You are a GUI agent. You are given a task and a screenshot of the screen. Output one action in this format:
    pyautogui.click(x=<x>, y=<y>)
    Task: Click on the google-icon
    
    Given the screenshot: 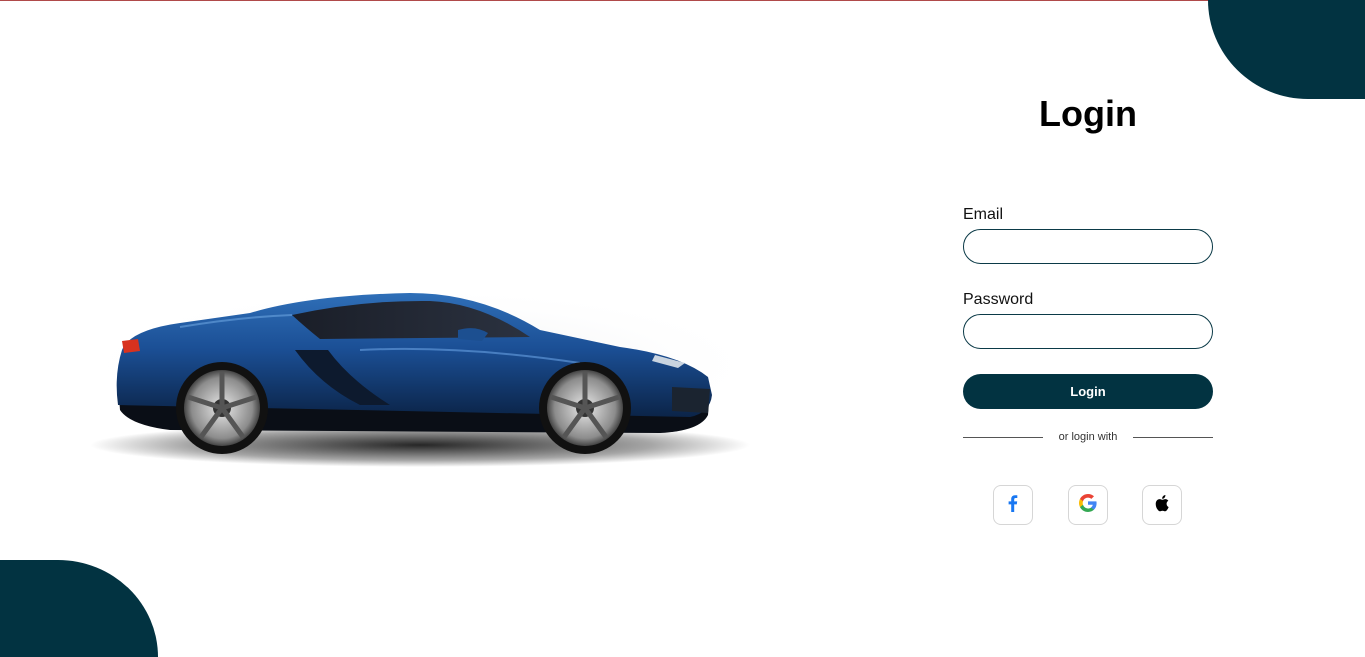 What is the action you would take?
    pyautogui.click(x=1088, y=505)
    